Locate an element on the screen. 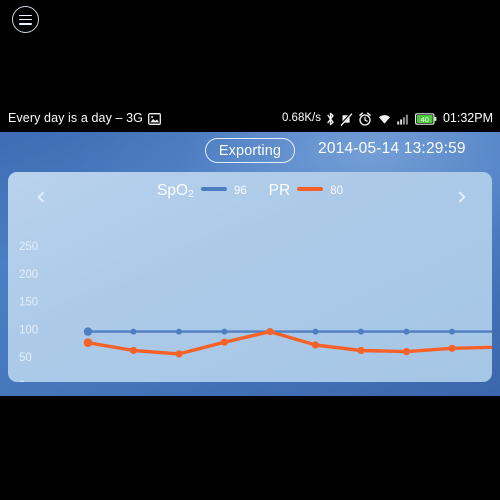  status-bar-right: 0.68K/s 40 01:32PM is located at coordinates (387, 118).